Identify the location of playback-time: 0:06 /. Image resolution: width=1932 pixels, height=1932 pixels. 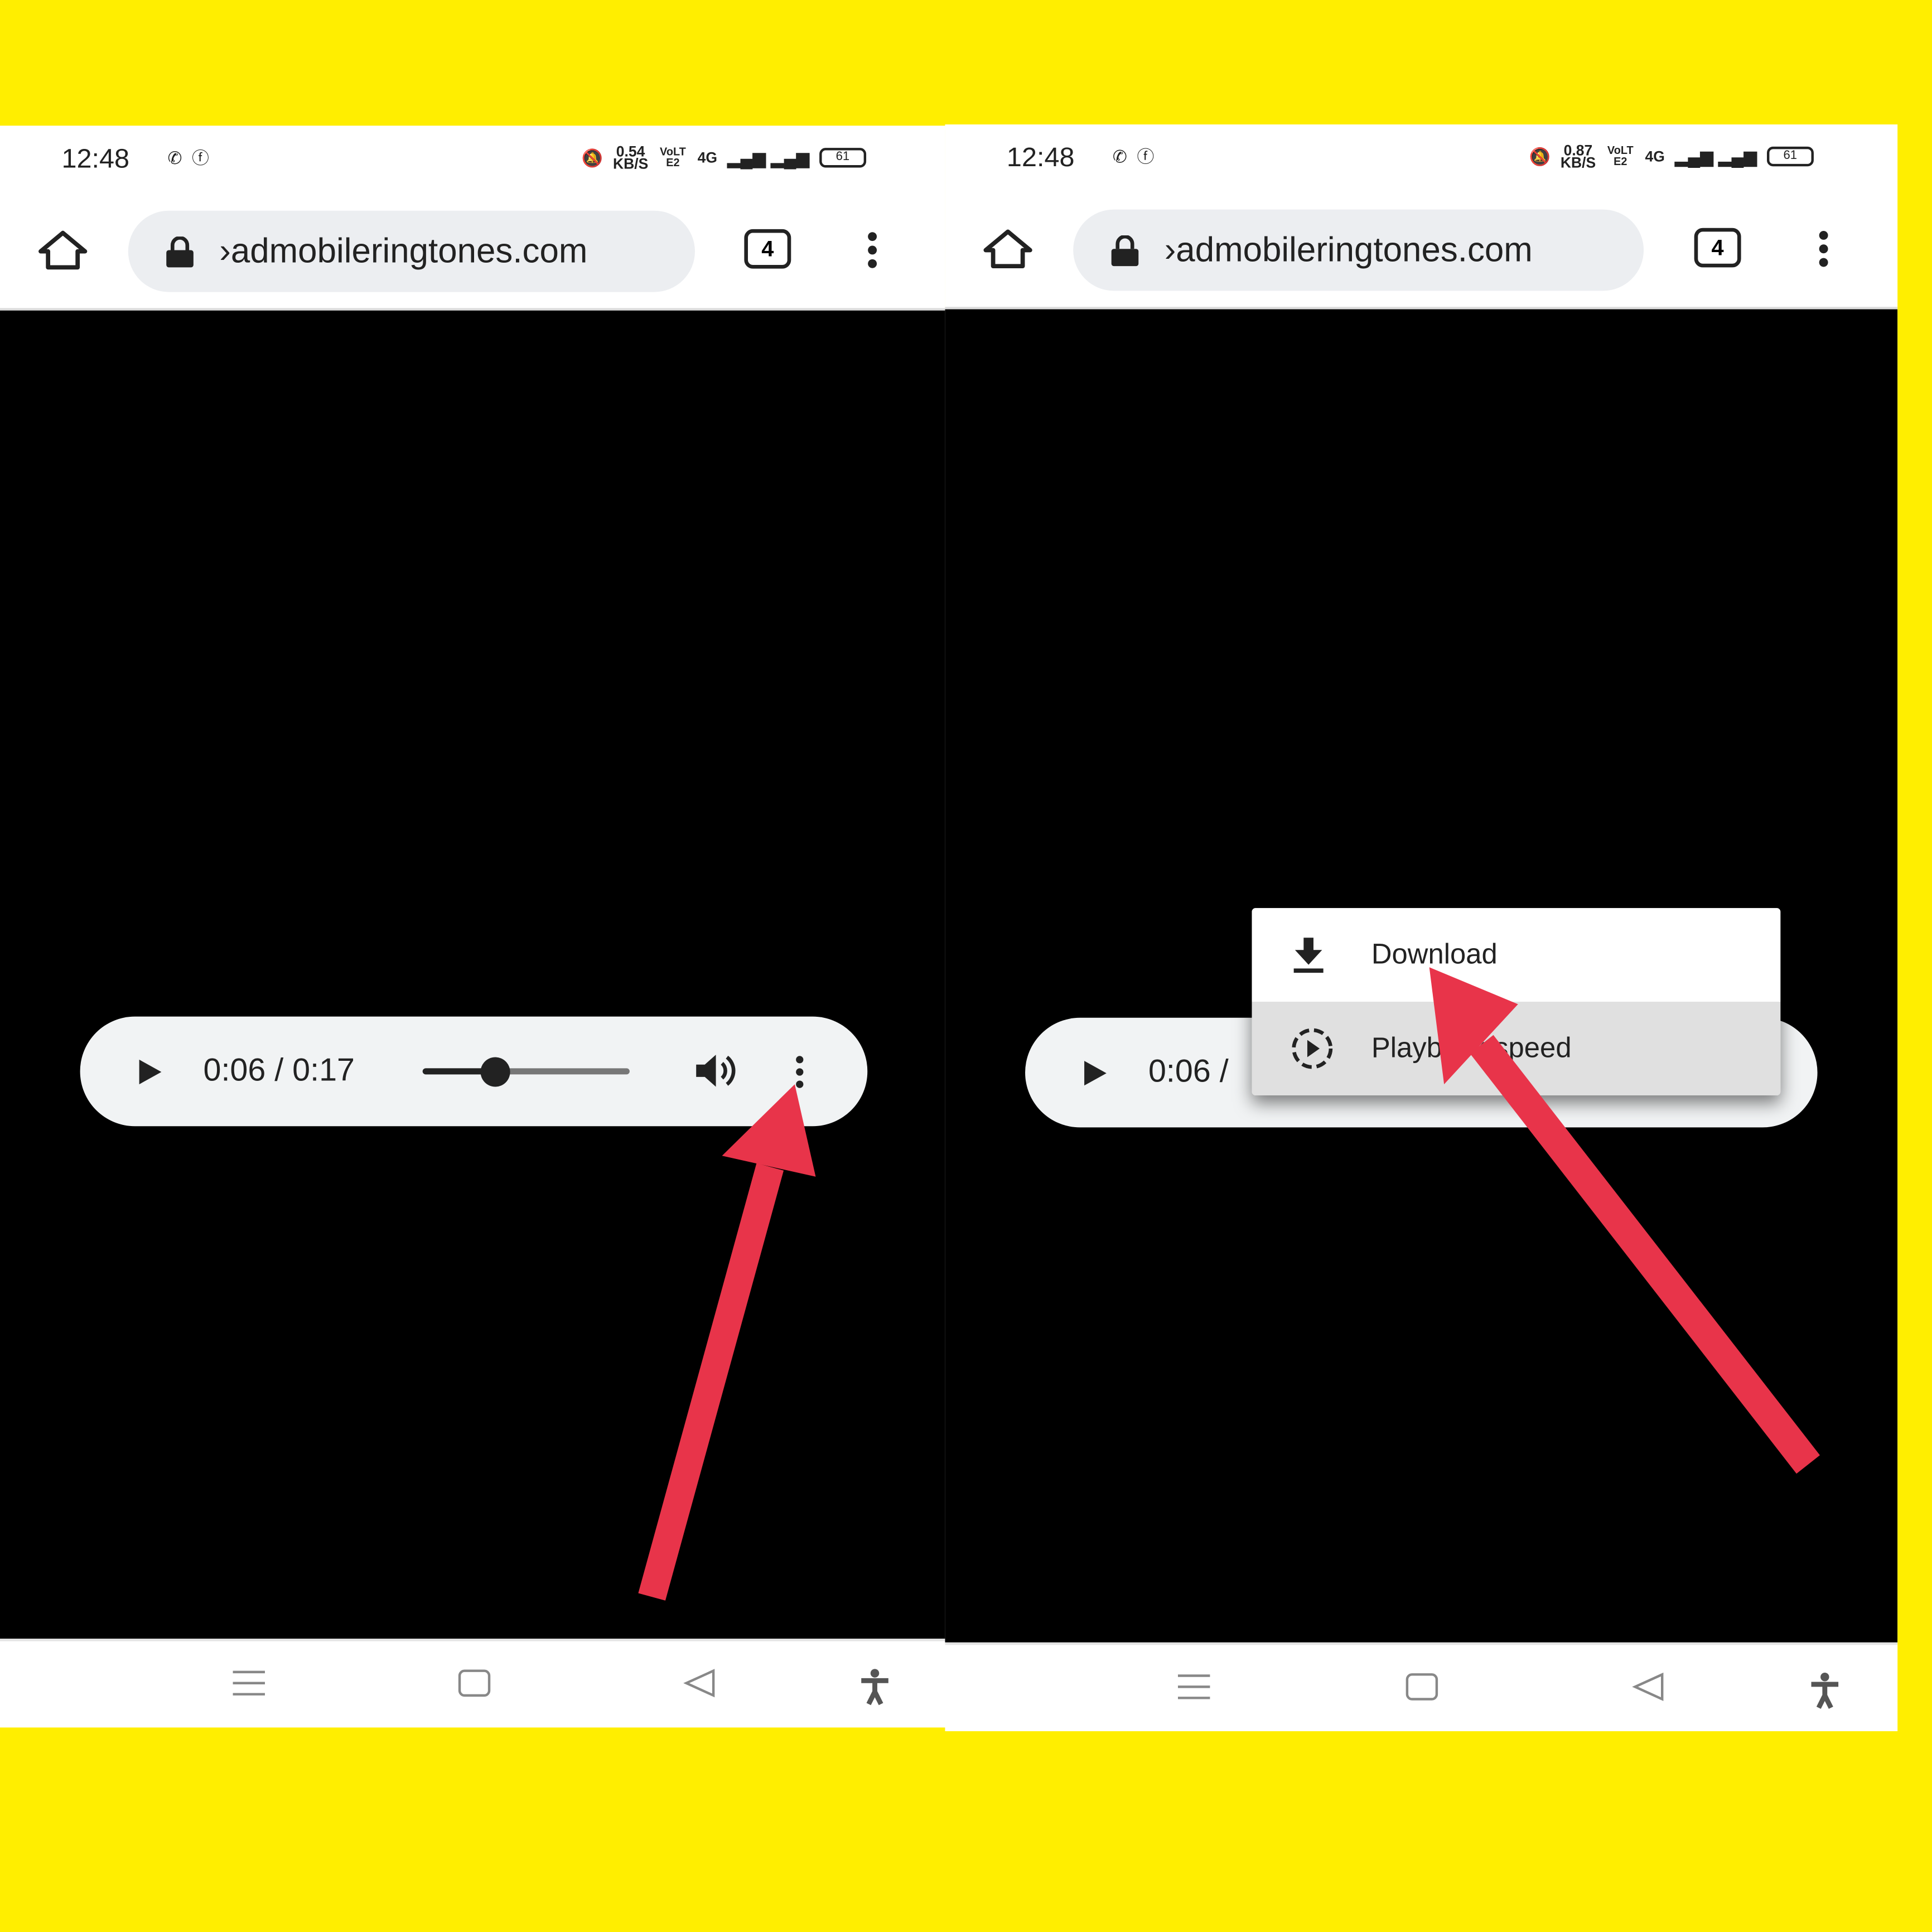
(1188, 1070).